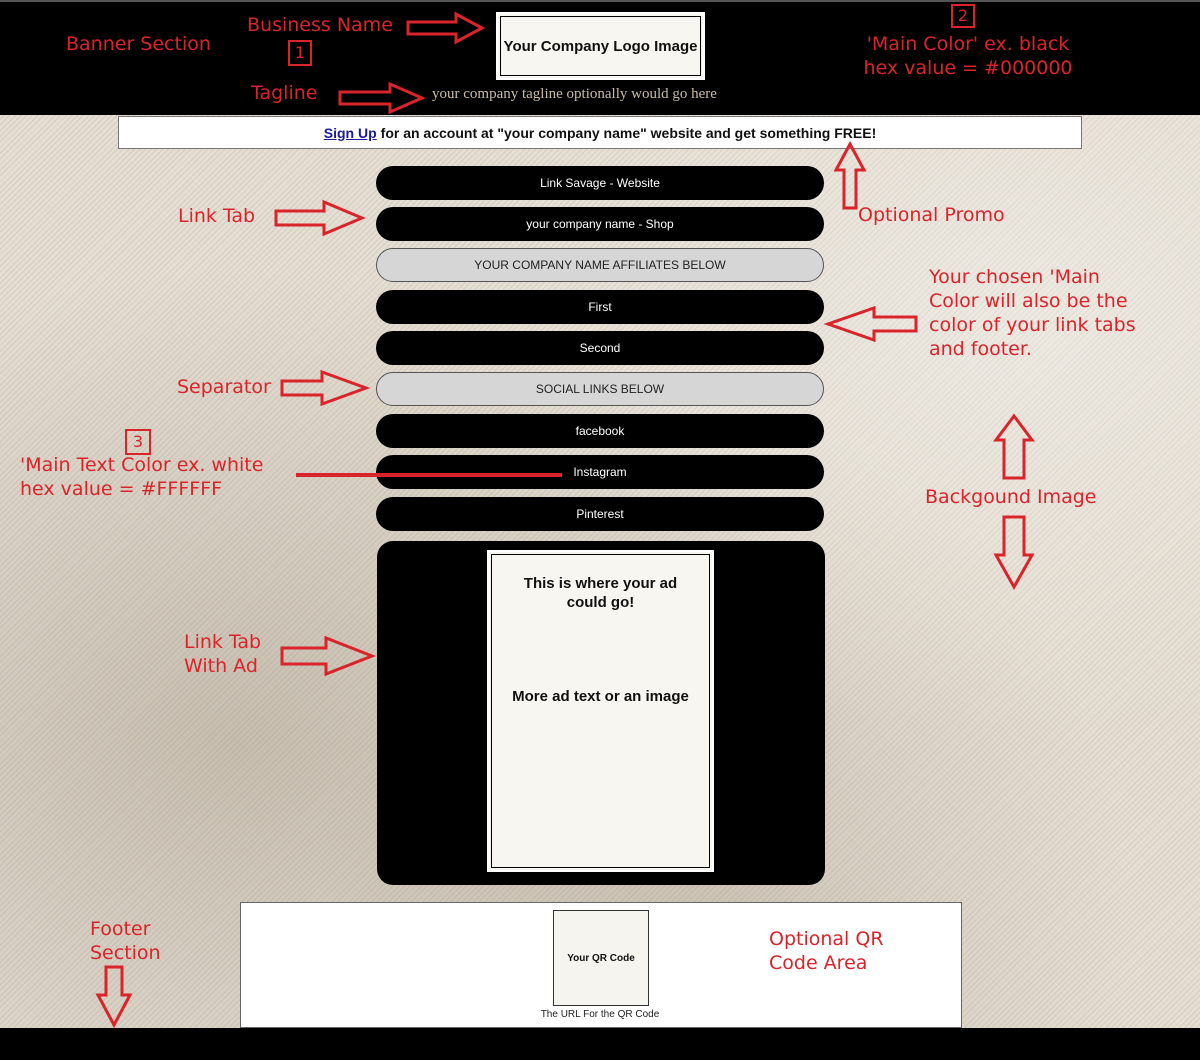 The width and height of the screenshot is (1200, 1060). What do you see at coordinates (600, 1014) in the screenshot?
I see `qr-url: The URL For the QR Code` at bounding box center [600, 1014].